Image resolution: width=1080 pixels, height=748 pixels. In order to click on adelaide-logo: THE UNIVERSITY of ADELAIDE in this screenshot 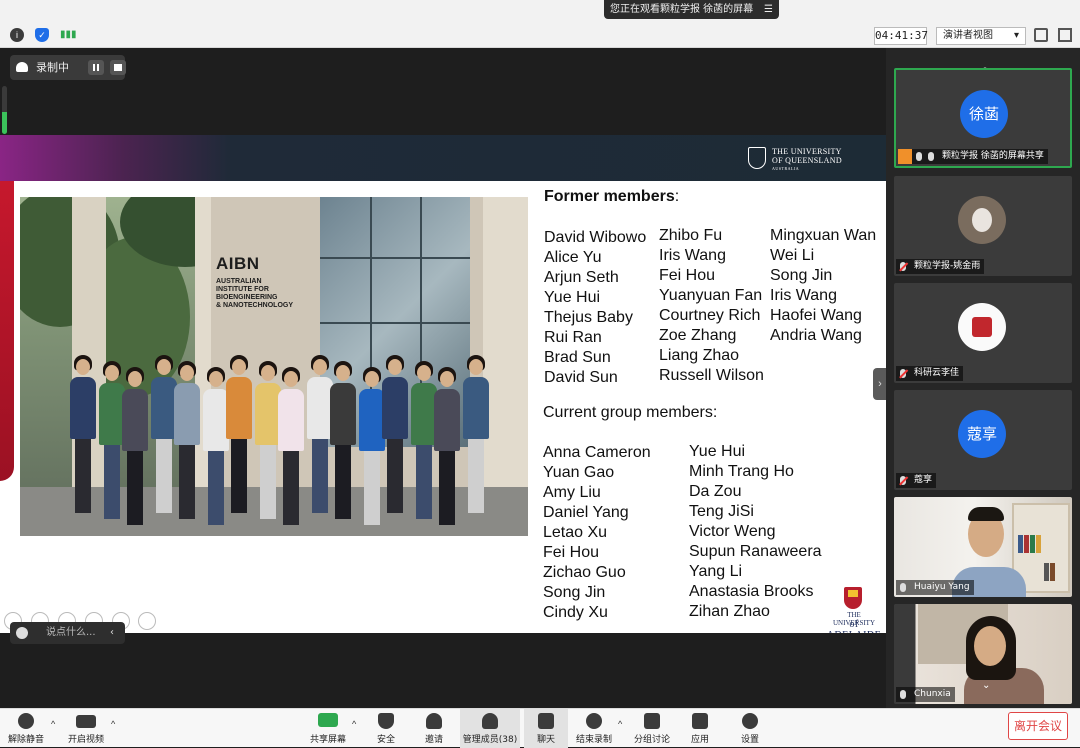, I will do `click(854, 610)`.